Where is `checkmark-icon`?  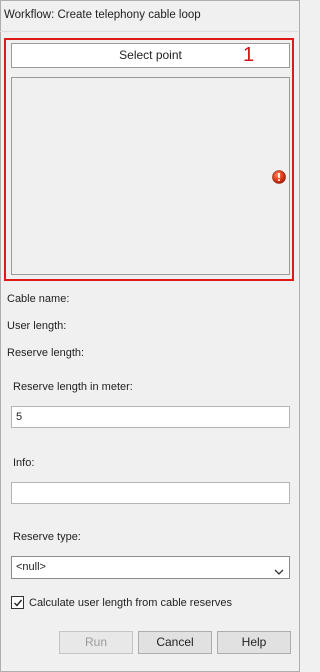 checkmark-icon is located at coordinates (18, 603).